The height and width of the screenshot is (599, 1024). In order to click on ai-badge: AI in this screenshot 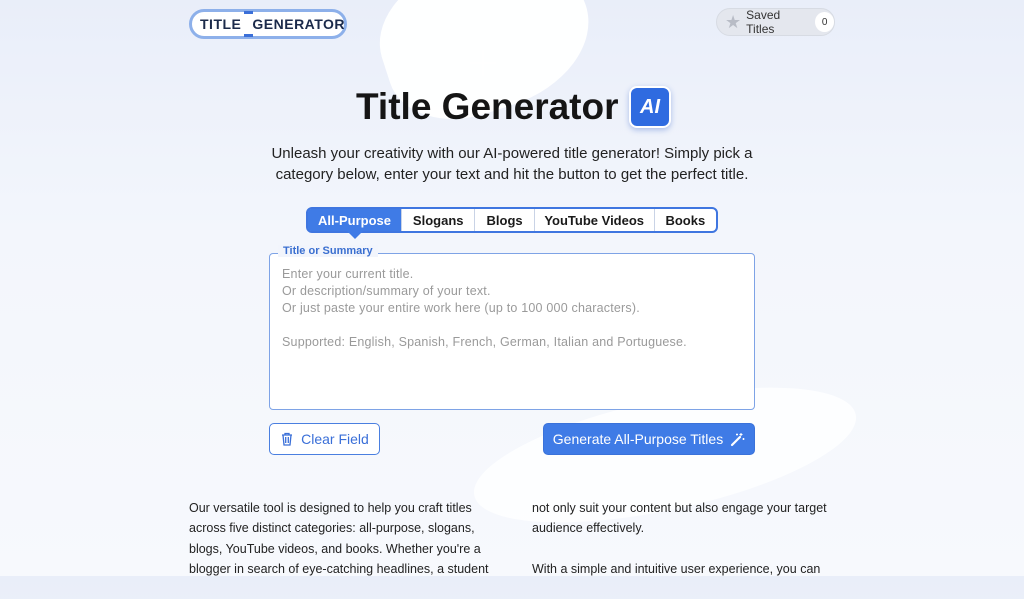, I will do `click(650, 107)`.